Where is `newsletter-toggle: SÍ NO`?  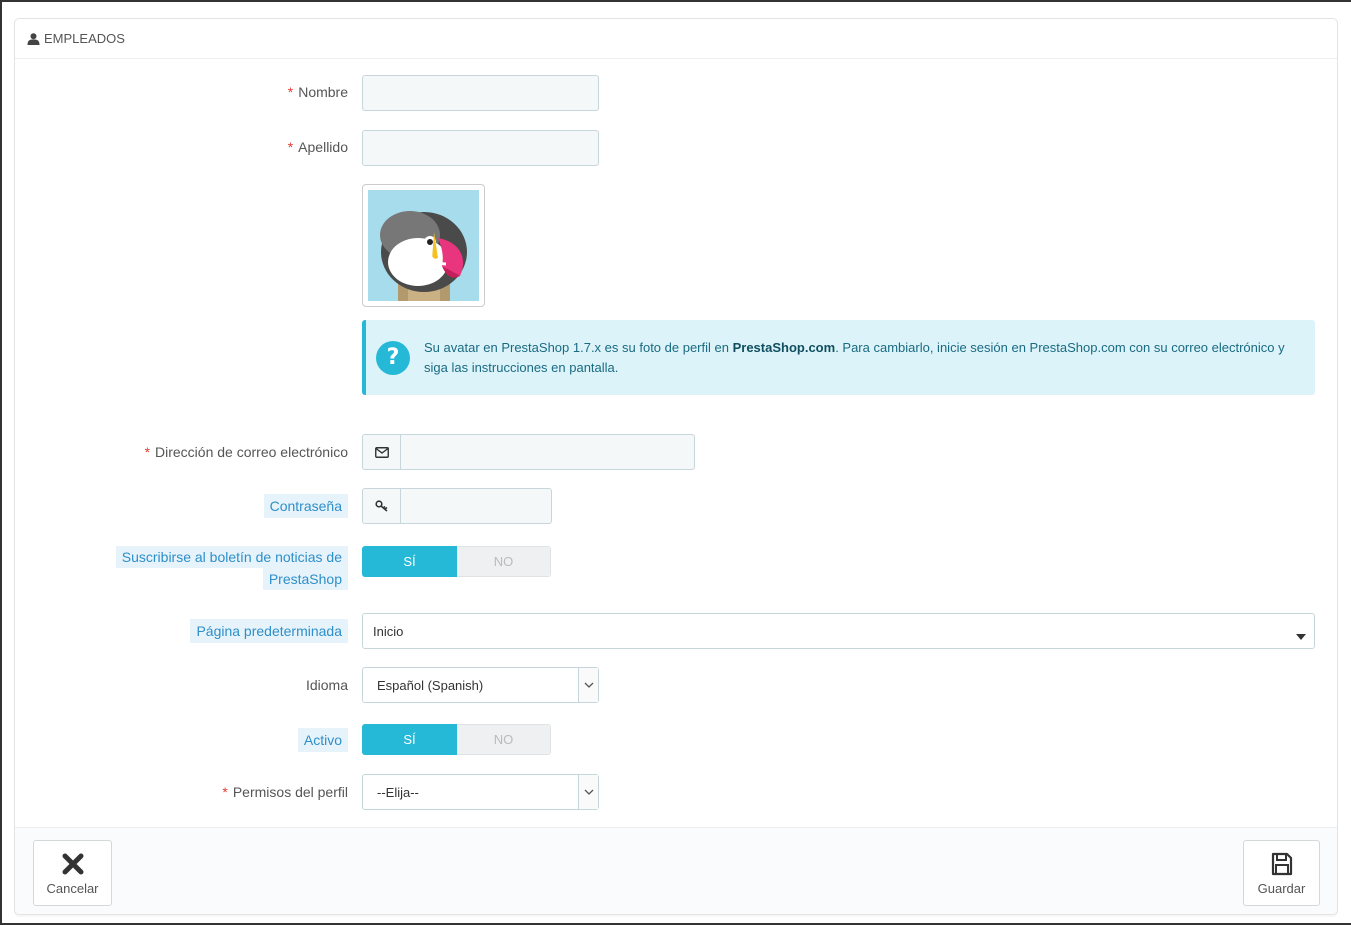
newsletter-toggle: SÍ NO is located at coordinates (456, 561).